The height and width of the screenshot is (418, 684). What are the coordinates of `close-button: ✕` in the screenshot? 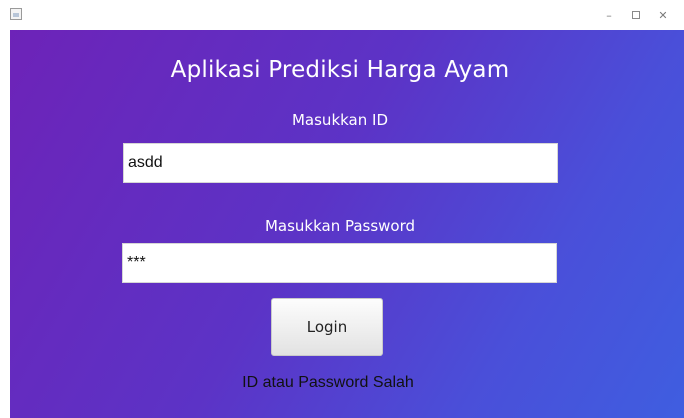 It's located at (663, 15).